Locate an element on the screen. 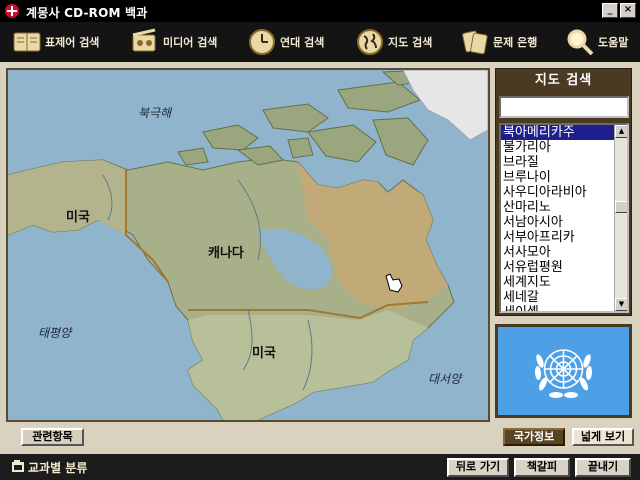 Image resolution: width=640 pixels, height=480 pixels. magnifier-icon is located at coordinates (580, 42).